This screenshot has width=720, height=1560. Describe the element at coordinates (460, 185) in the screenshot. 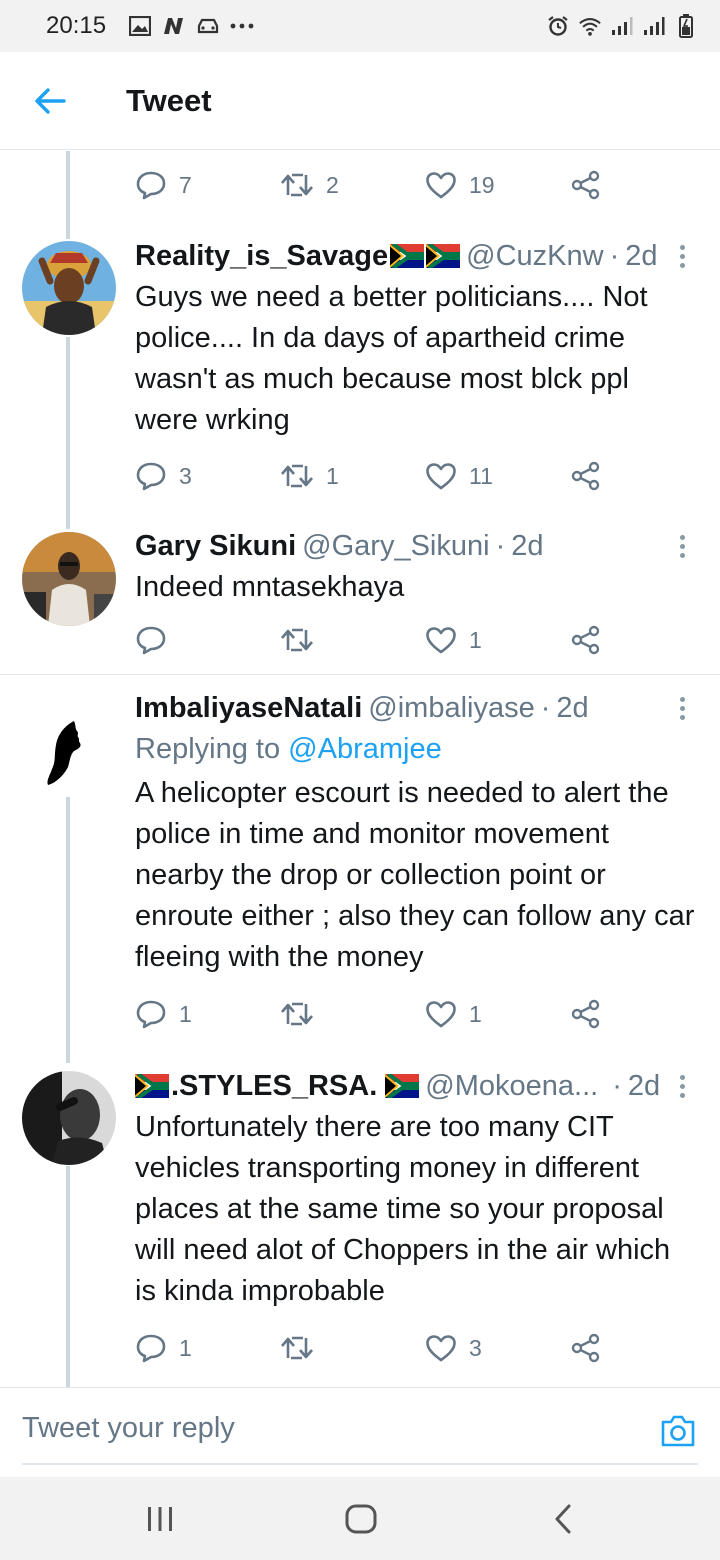

I see `like-button: 19` at that location.